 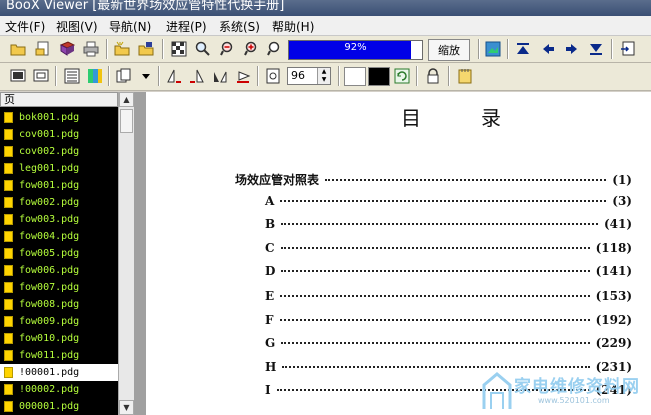 I want to click on page-file-item: fow011.pdg, so click(x=59, y=355).